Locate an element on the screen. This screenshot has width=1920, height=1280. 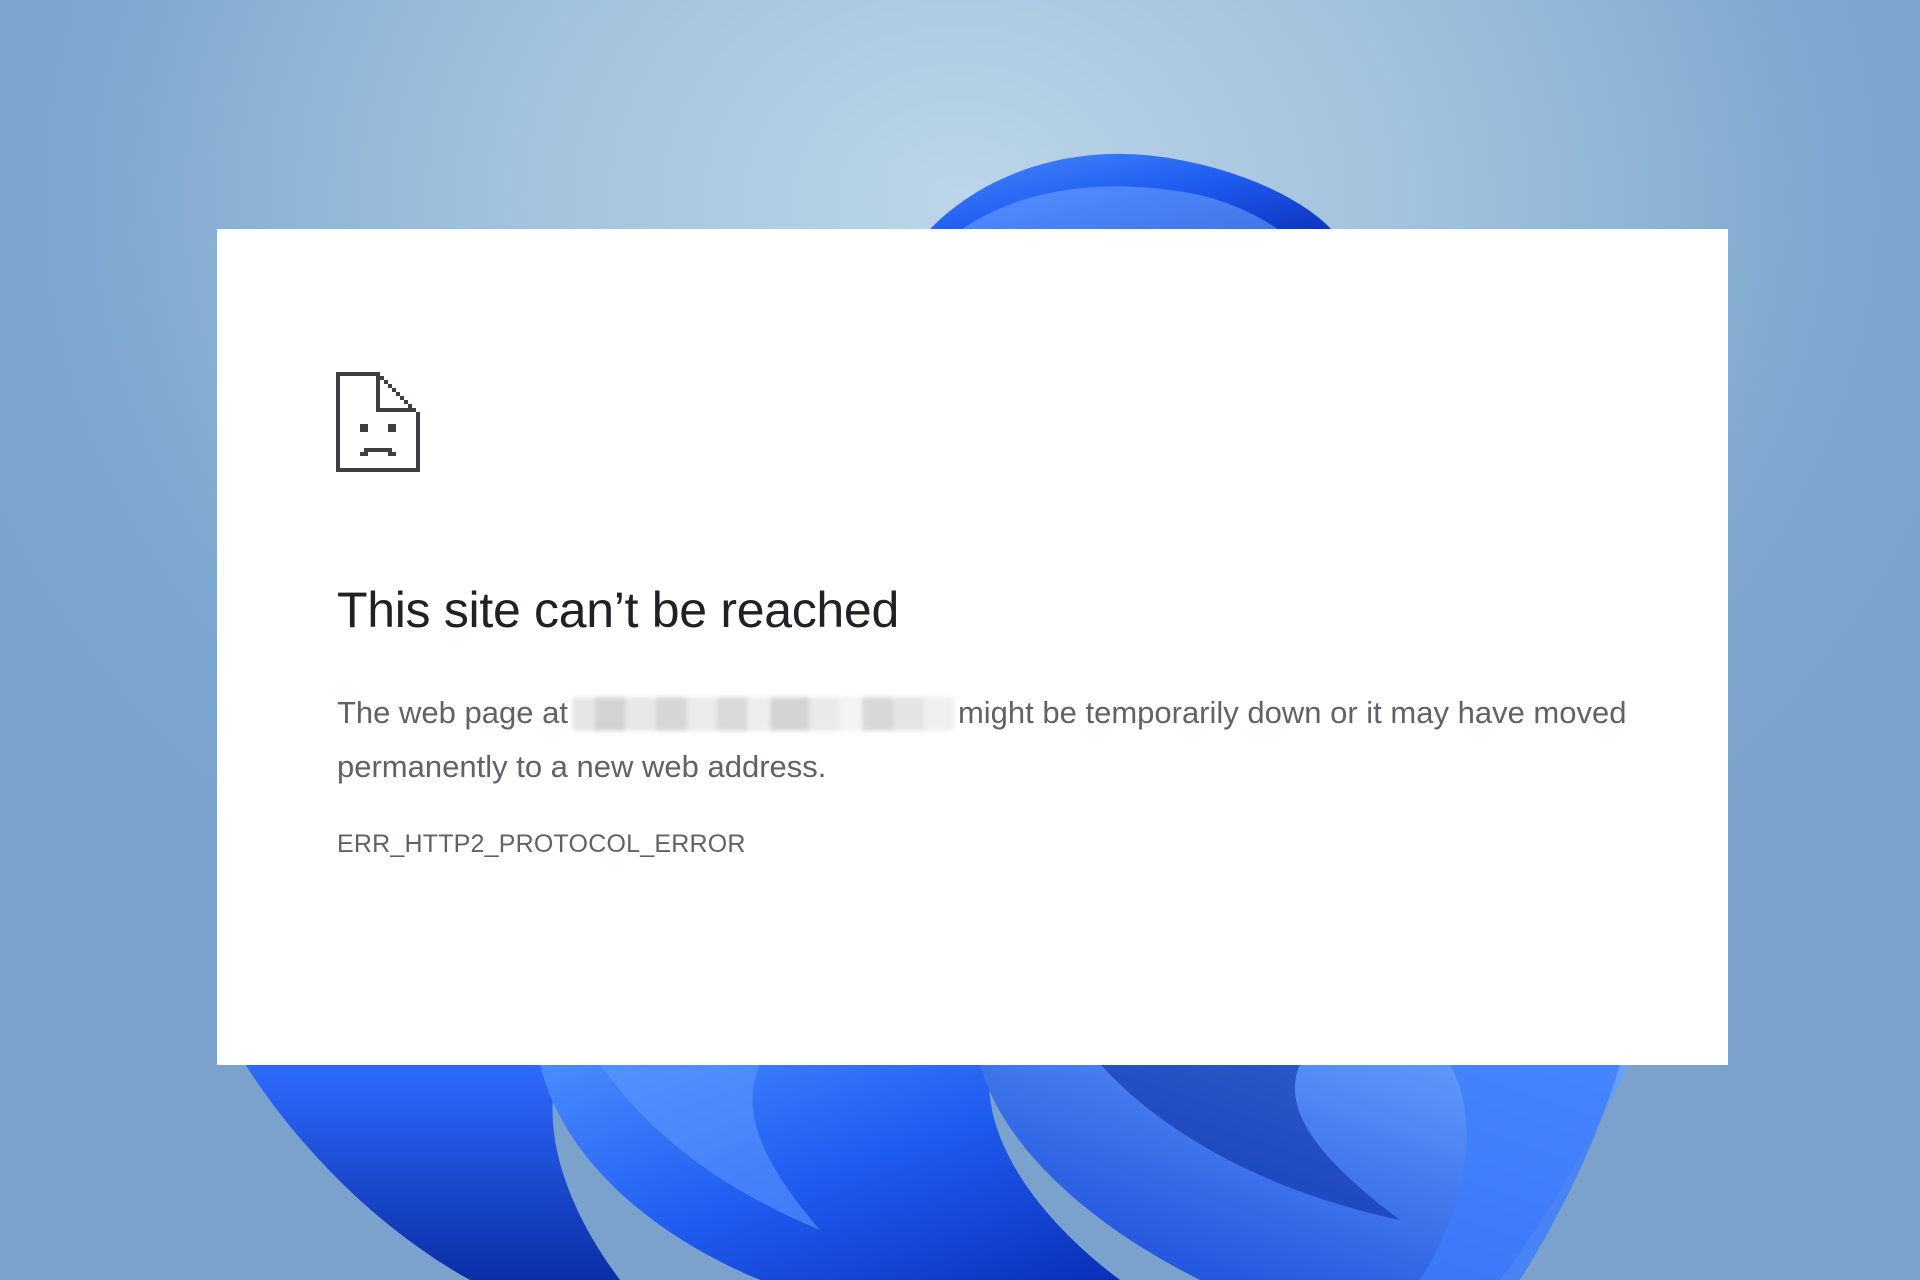
error-code: ERR_HTTP2_PROTOCOL_ERROR is located at coordinates (541, 844).